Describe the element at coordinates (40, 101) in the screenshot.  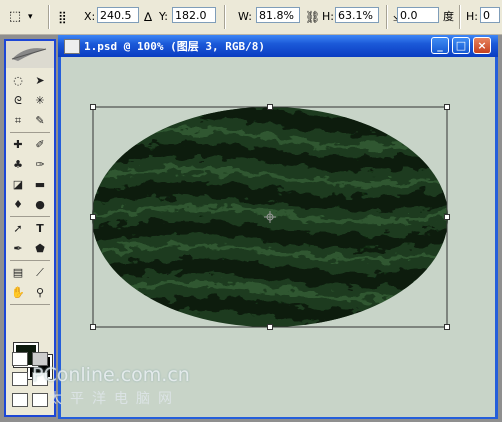
I see `magic-wand-icon: ✳` at that location.